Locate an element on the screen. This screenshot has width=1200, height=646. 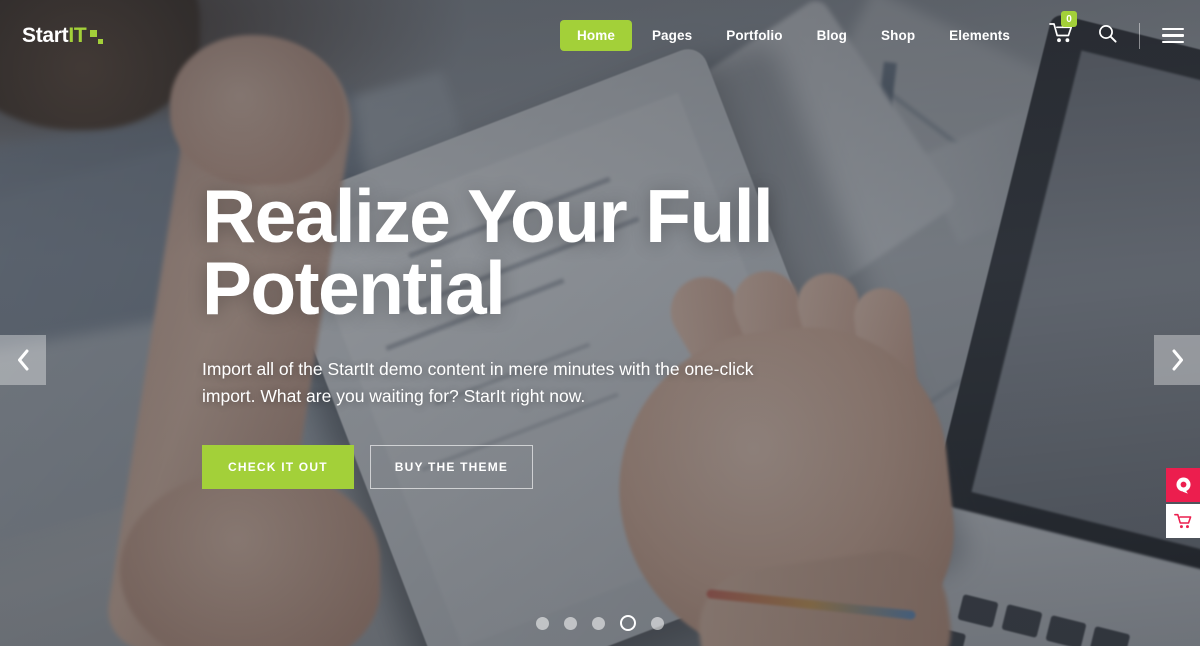
hero-headline-line-1: Realize Your Full is located at coordinates (488, 216).